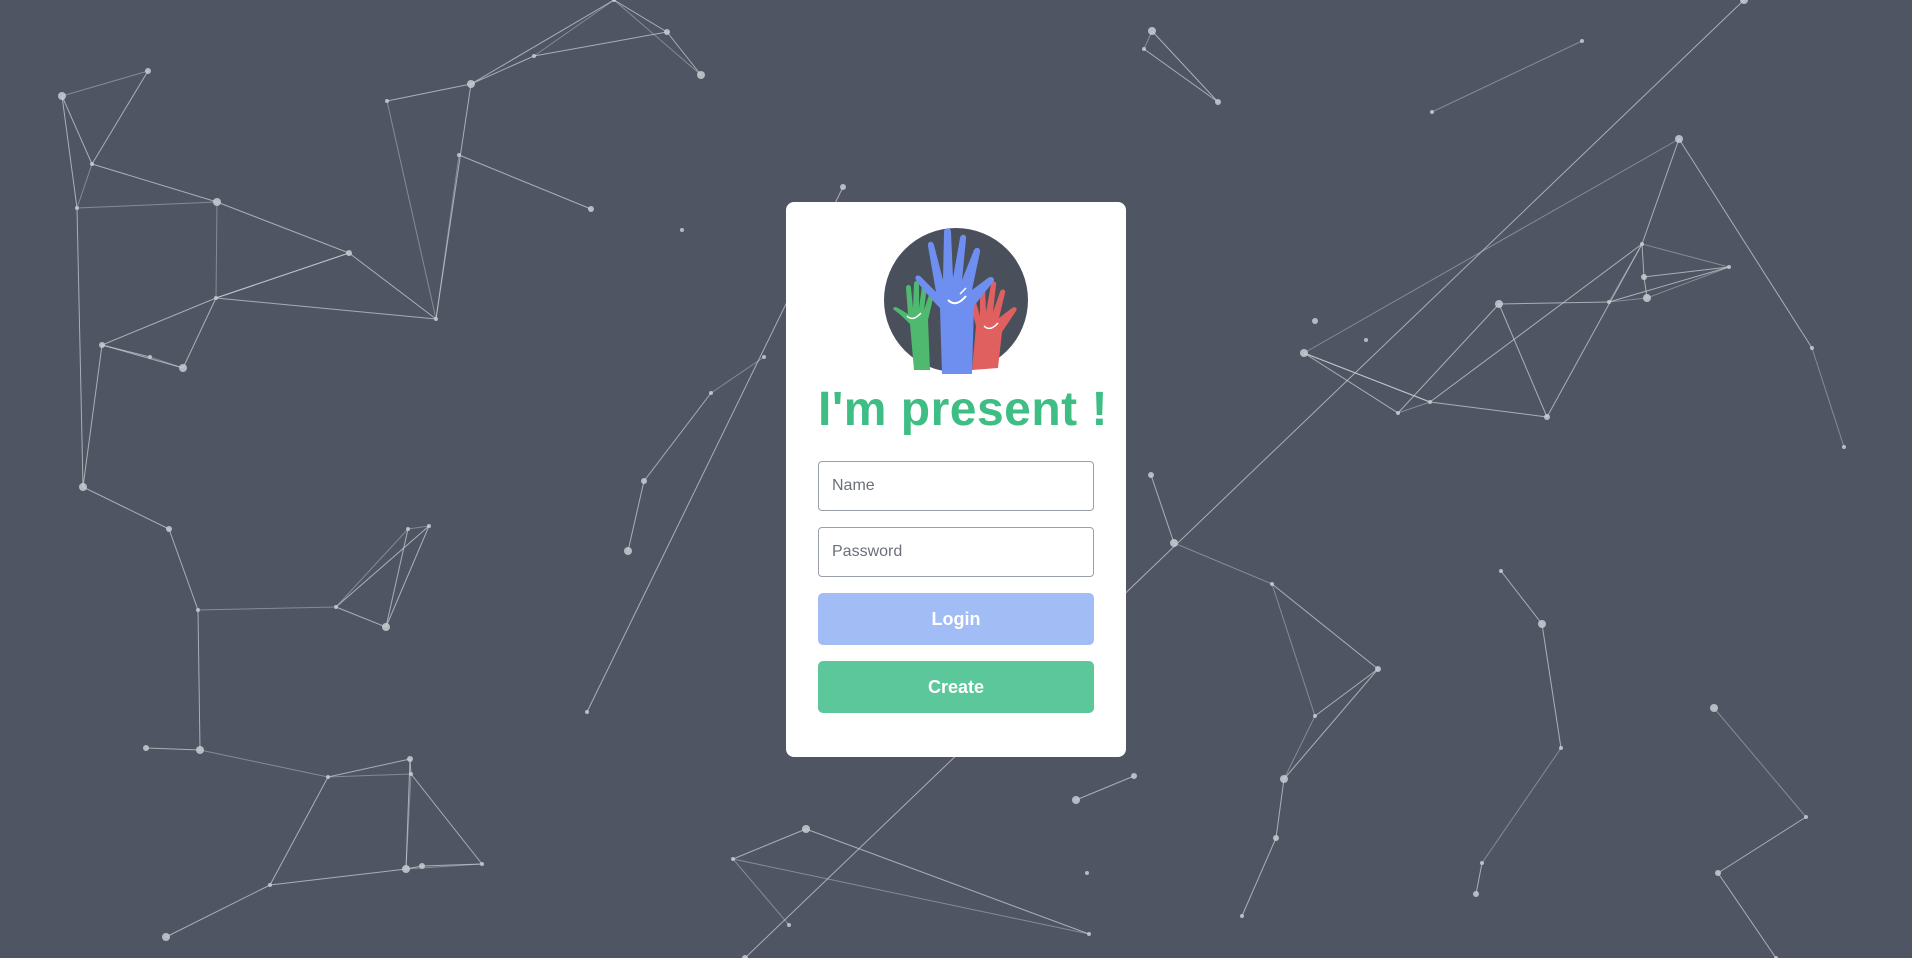  Describe the element at coordinates (956, 552) in the screenshot. I see `password-input` at that location.